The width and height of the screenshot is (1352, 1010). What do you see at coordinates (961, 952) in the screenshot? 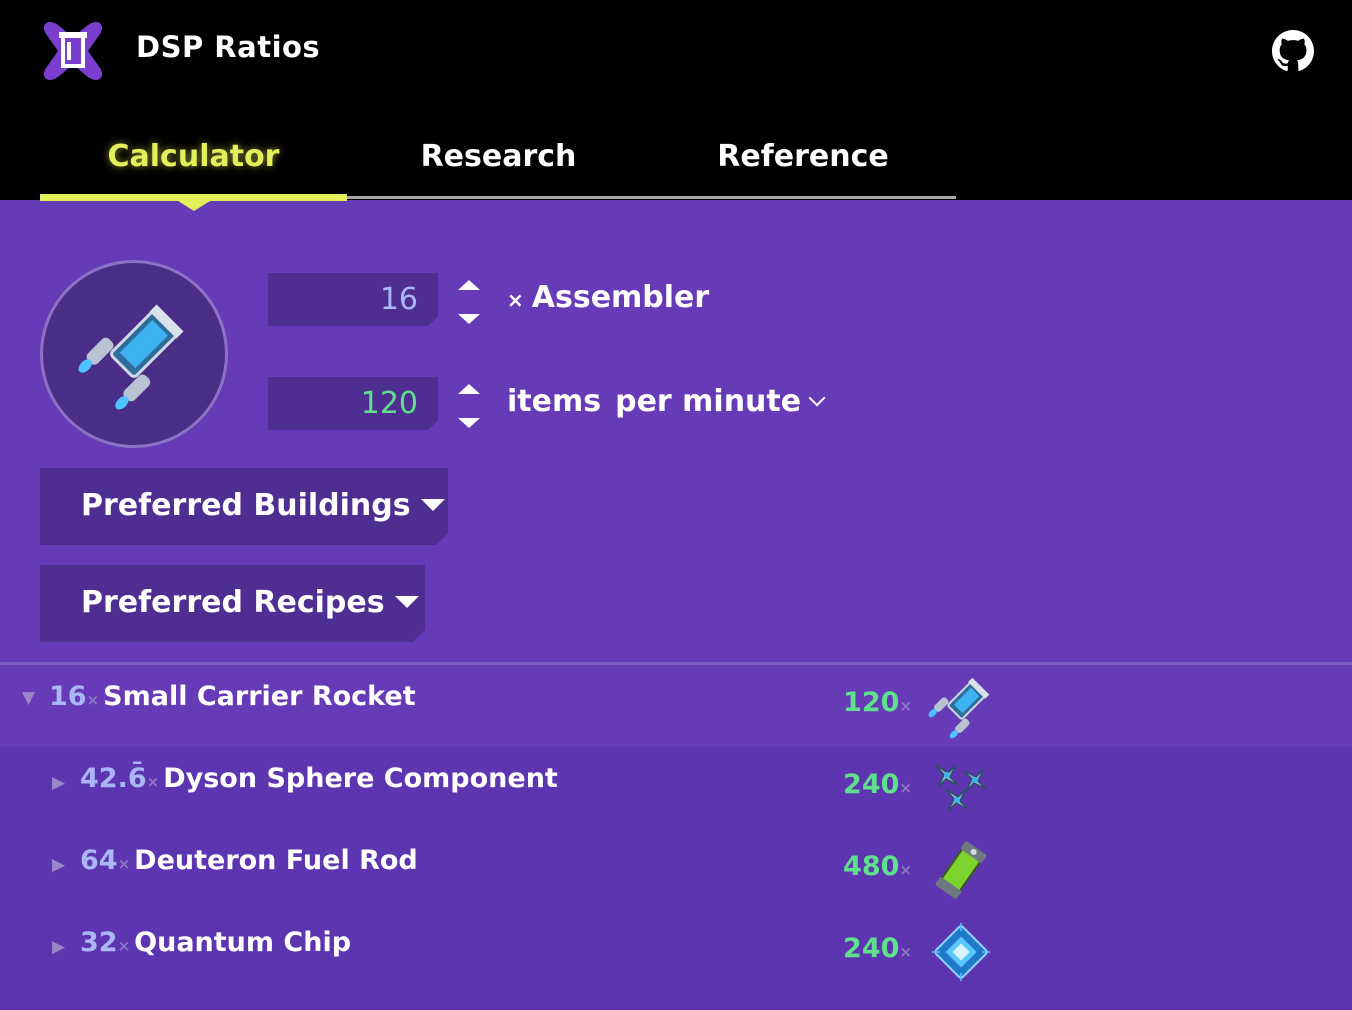
I see `quantum-chip-icon` at bounding box center [961, 952].